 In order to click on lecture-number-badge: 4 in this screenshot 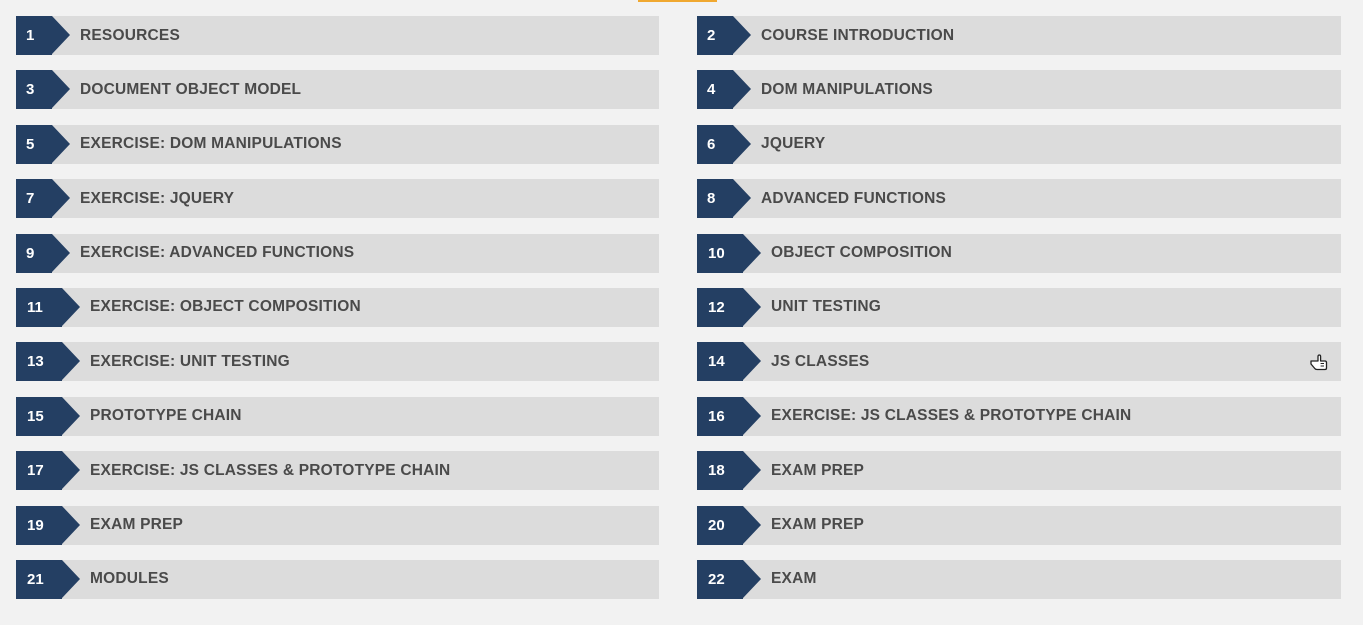, I will do `click(724, 90)`.